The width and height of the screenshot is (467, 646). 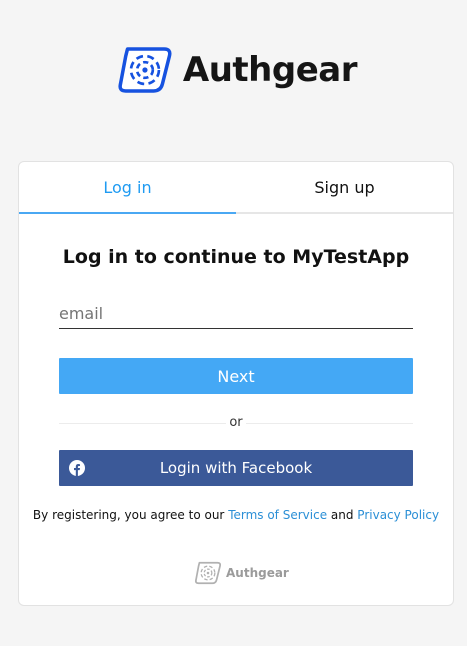 I want to click on authgear-logo-icon, so click(x=145, y=70).